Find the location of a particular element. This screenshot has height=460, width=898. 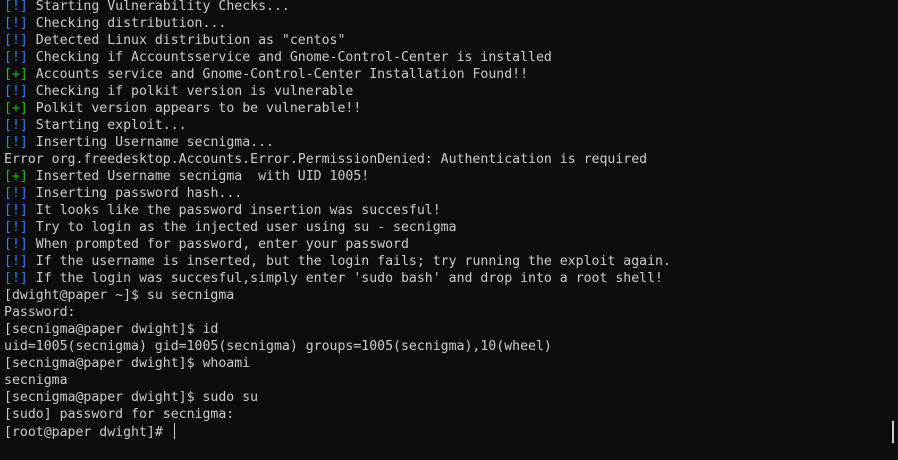

line-text: [secnigma@paper dwight]$ id is located at coordinates (111, 329).